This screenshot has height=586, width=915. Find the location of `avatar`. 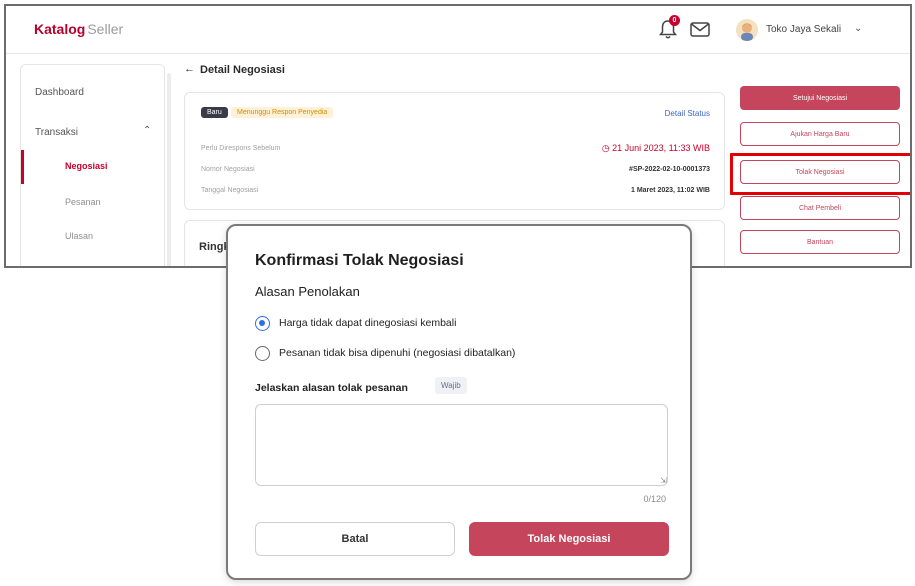

avatar is located at coordinates (747, 30).